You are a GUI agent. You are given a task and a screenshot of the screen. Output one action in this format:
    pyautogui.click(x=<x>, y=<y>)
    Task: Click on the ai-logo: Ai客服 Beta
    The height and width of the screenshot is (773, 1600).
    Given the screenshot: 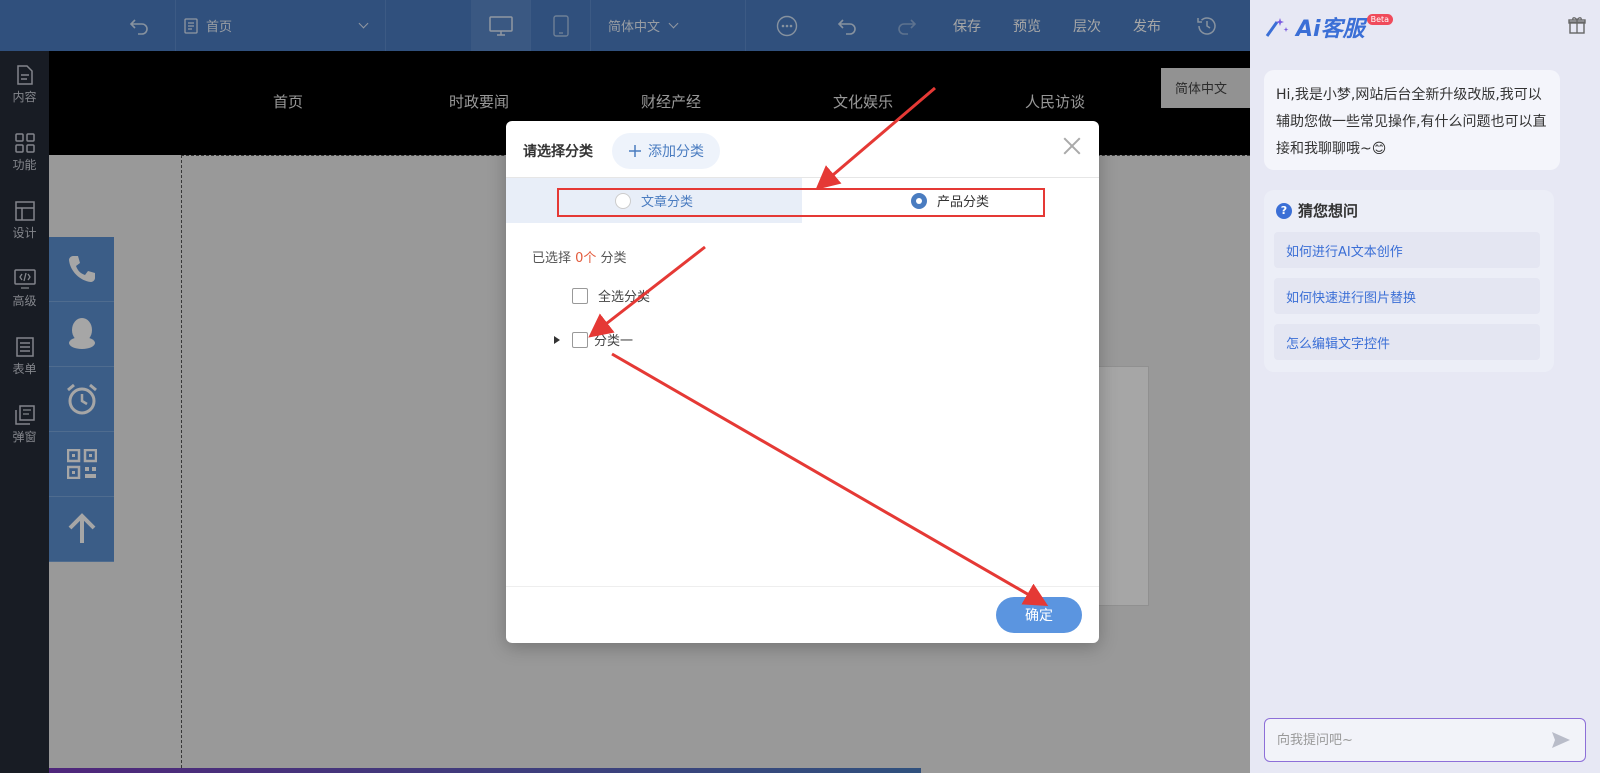 What is the action you would take?
    pyautogui.click(x=1329, y=27)
    